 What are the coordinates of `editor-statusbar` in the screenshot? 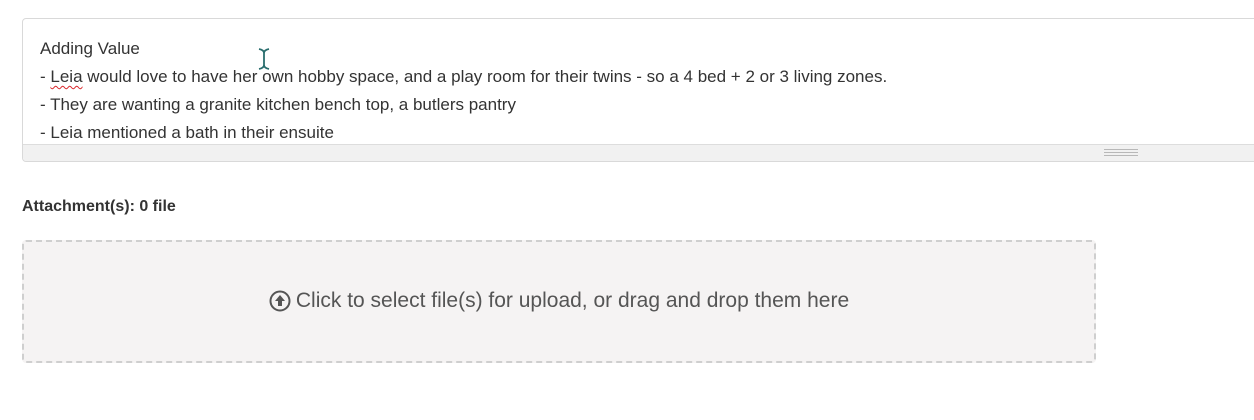 It's located at (638, 152).